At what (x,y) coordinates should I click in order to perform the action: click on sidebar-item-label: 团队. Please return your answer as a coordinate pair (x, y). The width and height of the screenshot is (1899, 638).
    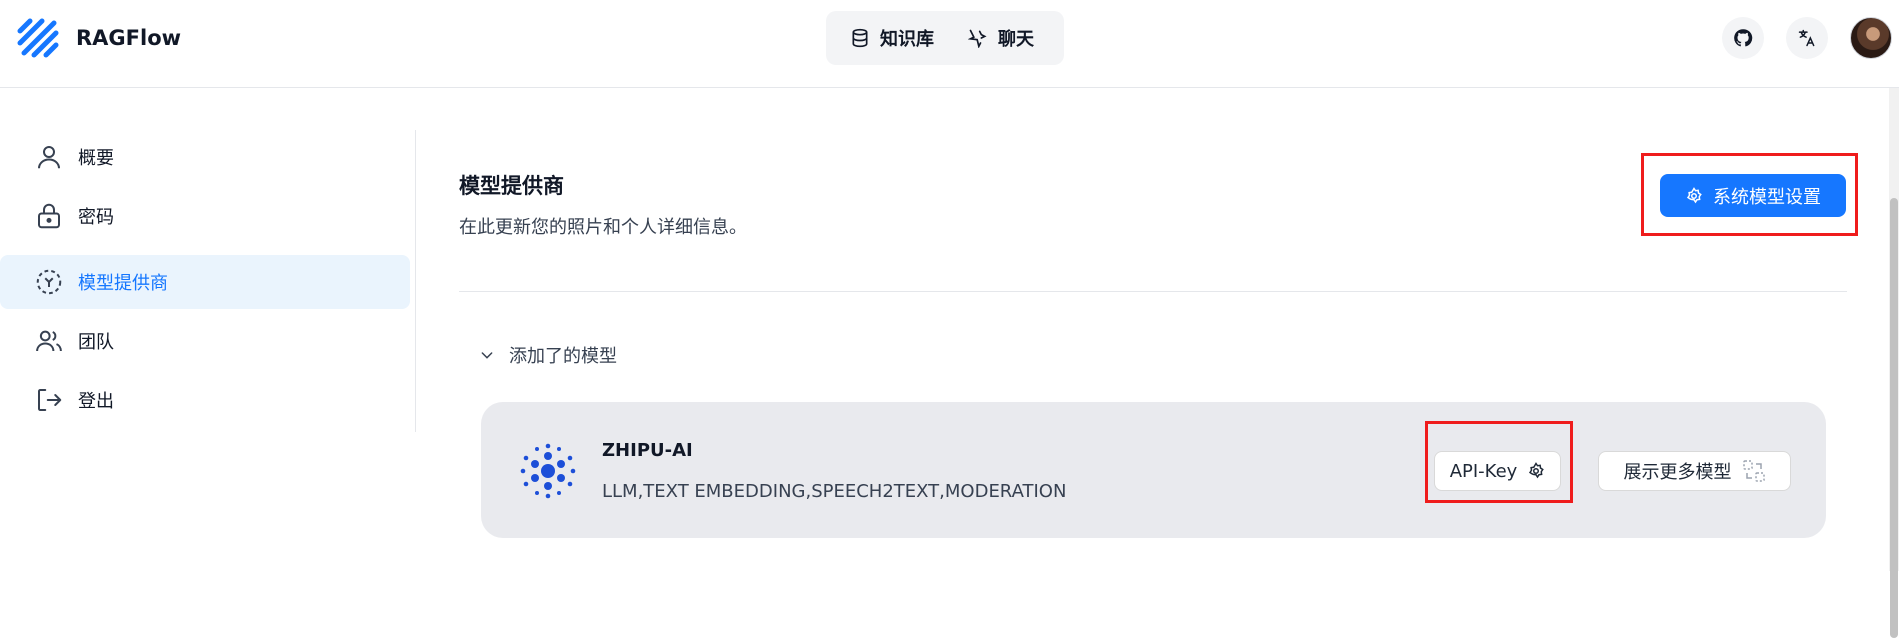
    Looking at the image, I should click on (96, 342).